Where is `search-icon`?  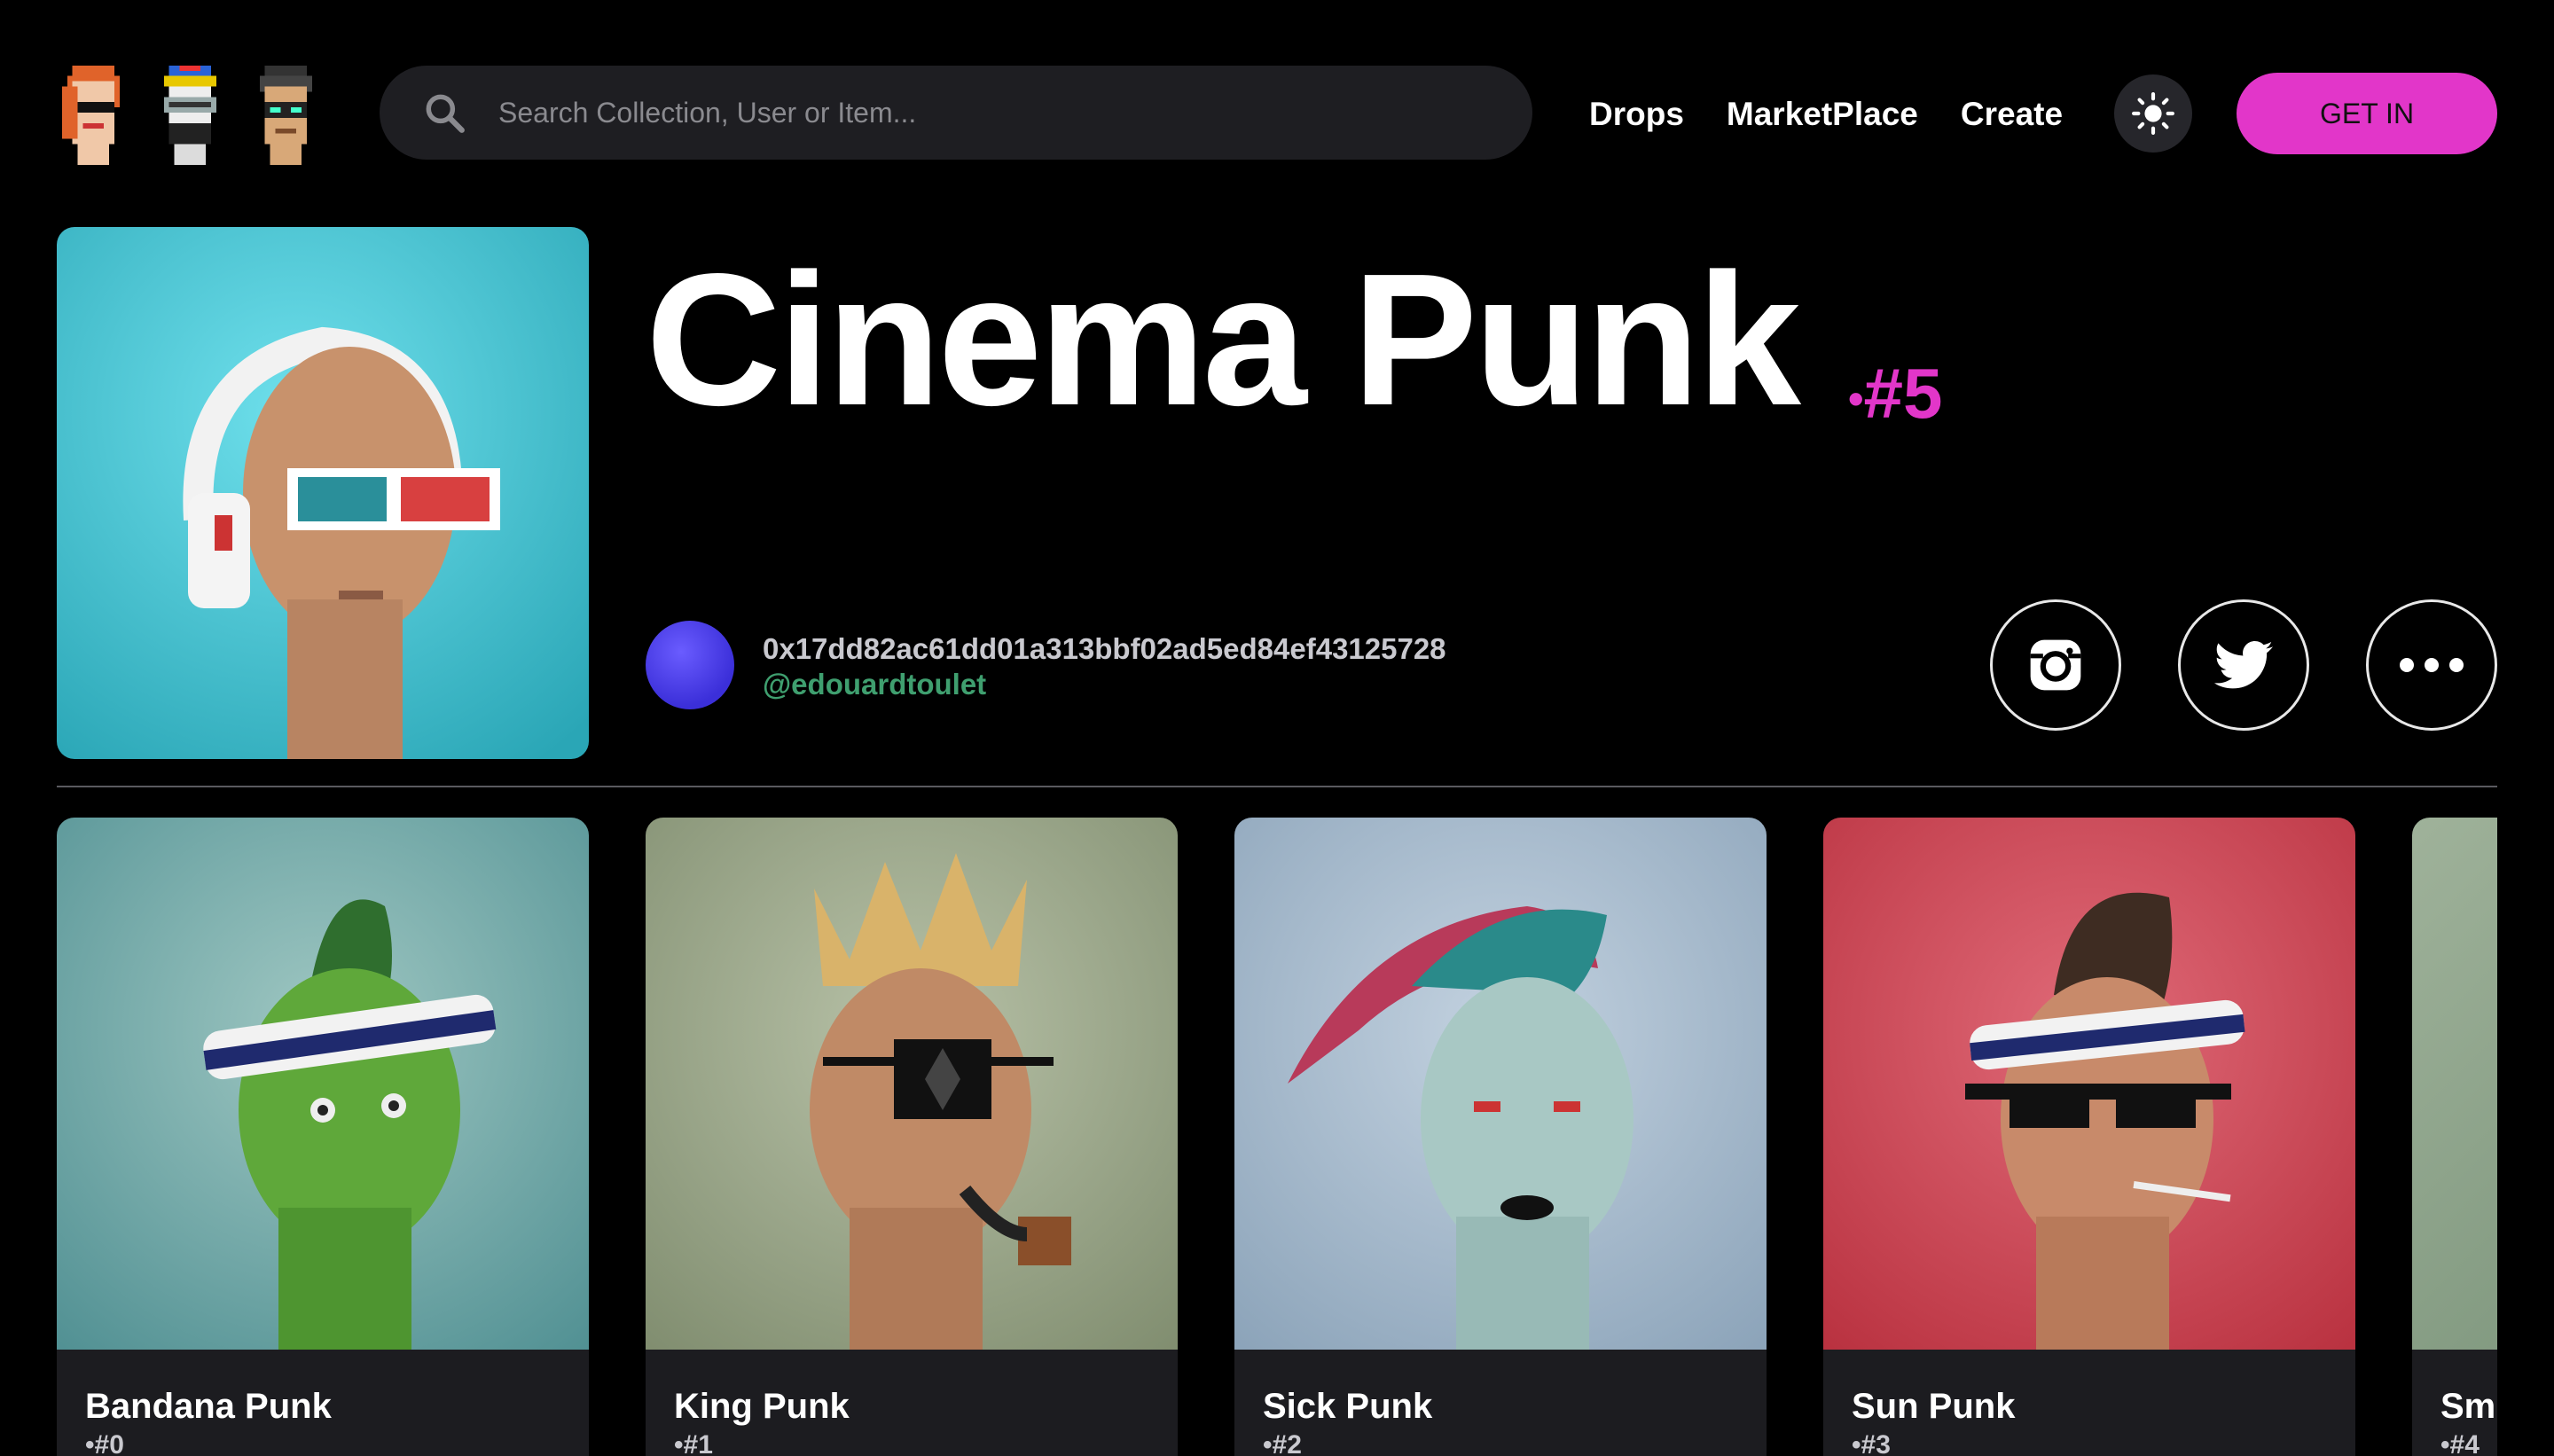
search-icon is located at coordinates (445, 113).